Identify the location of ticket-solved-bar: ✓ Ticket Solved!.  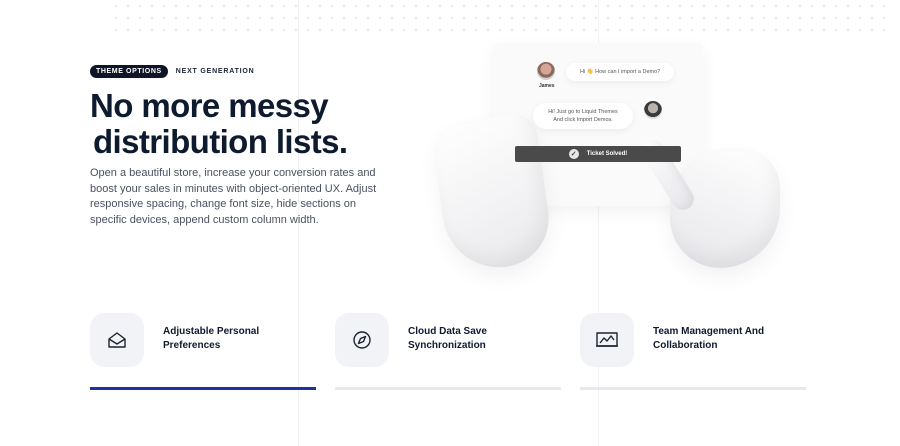
(598, 154).